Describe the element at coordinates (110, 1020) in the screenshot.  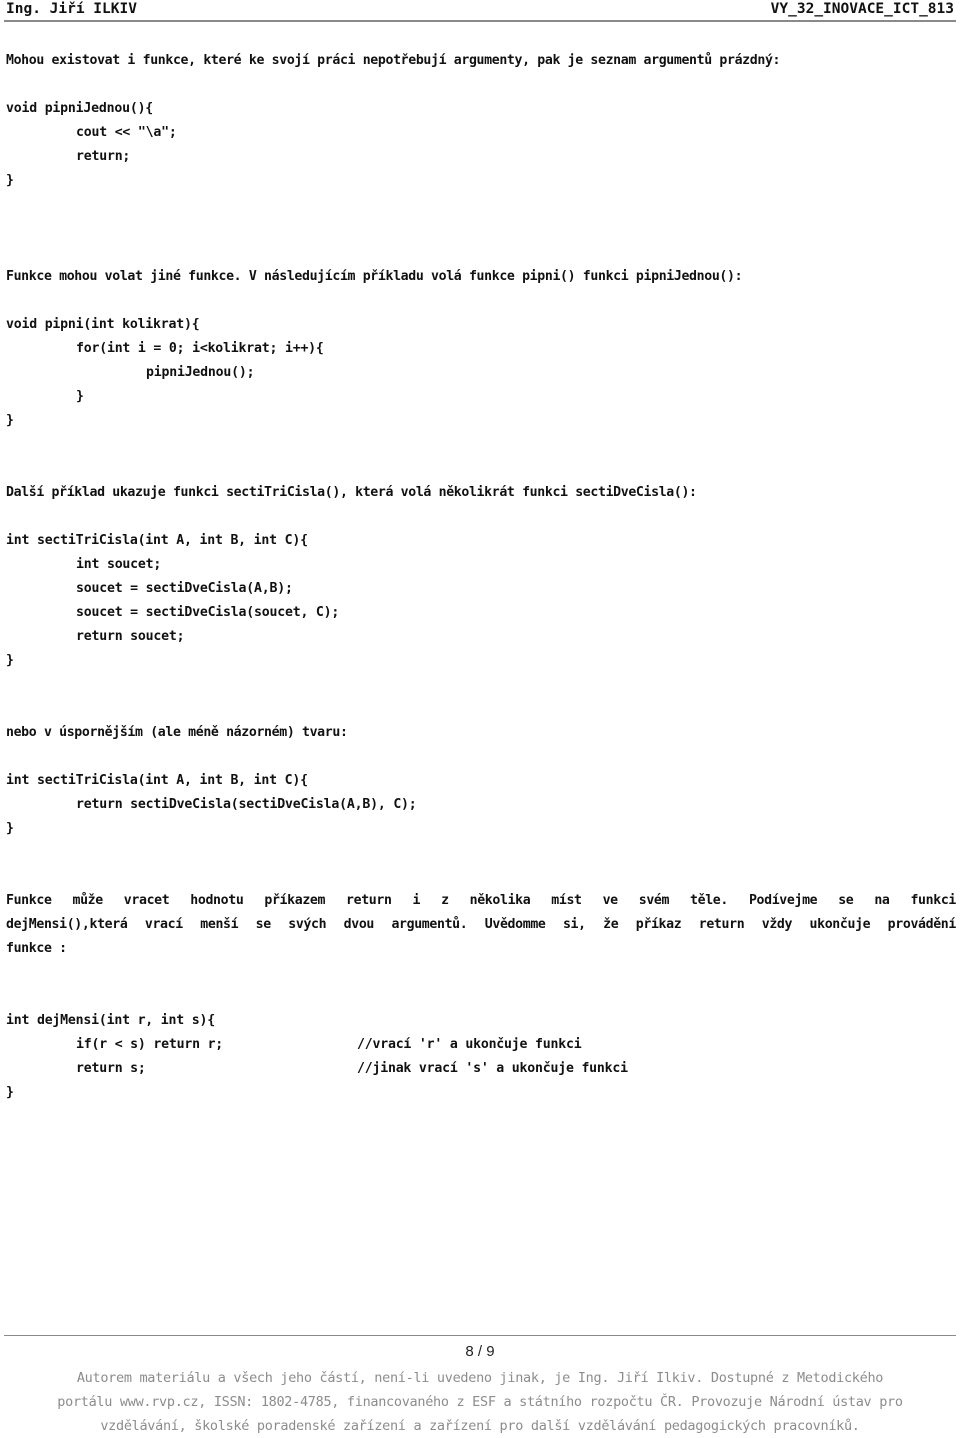
I see `code-line: int dejMensi(int r, int s){` at that location.